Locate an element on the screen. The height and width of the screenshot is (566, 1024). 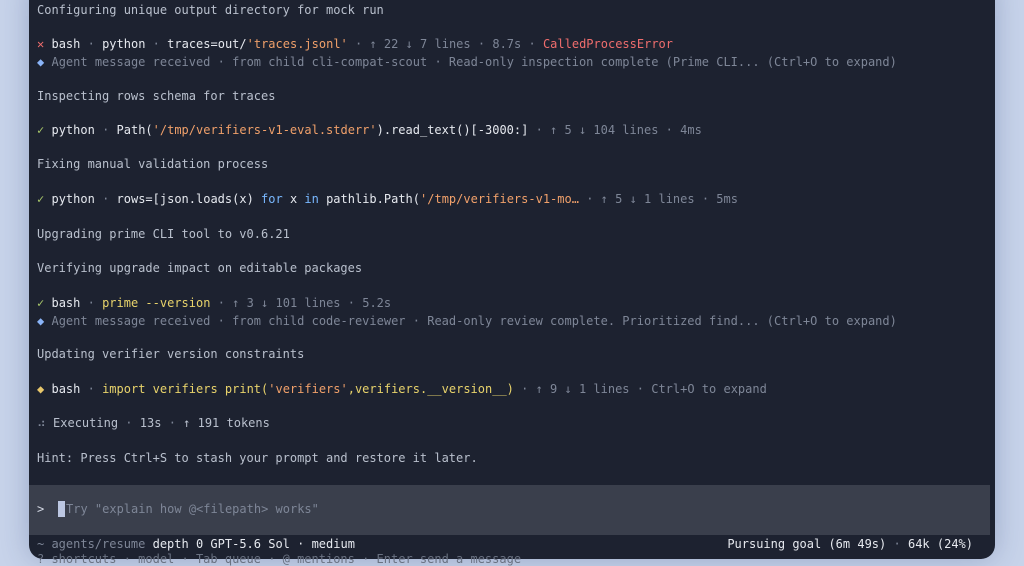
duration: 5.2s is located at coordinates (377, 303).